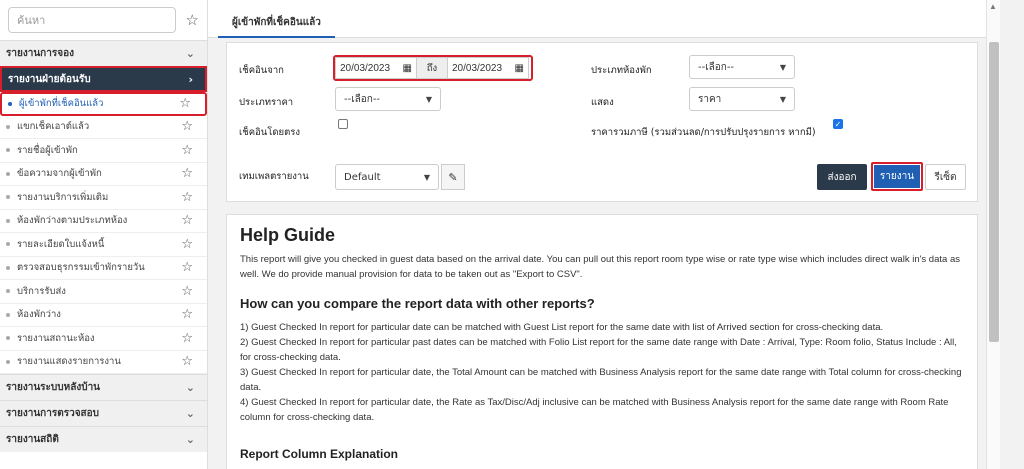 Image resolution: width=1024 pixels, height=469 pixels. What do you see at coordinates (103, 151) in the screenshot?
I see `sidebar-item-guest-list: รายชื่อผู้เข้าพัก ☆` at bounding box center [103, 151].